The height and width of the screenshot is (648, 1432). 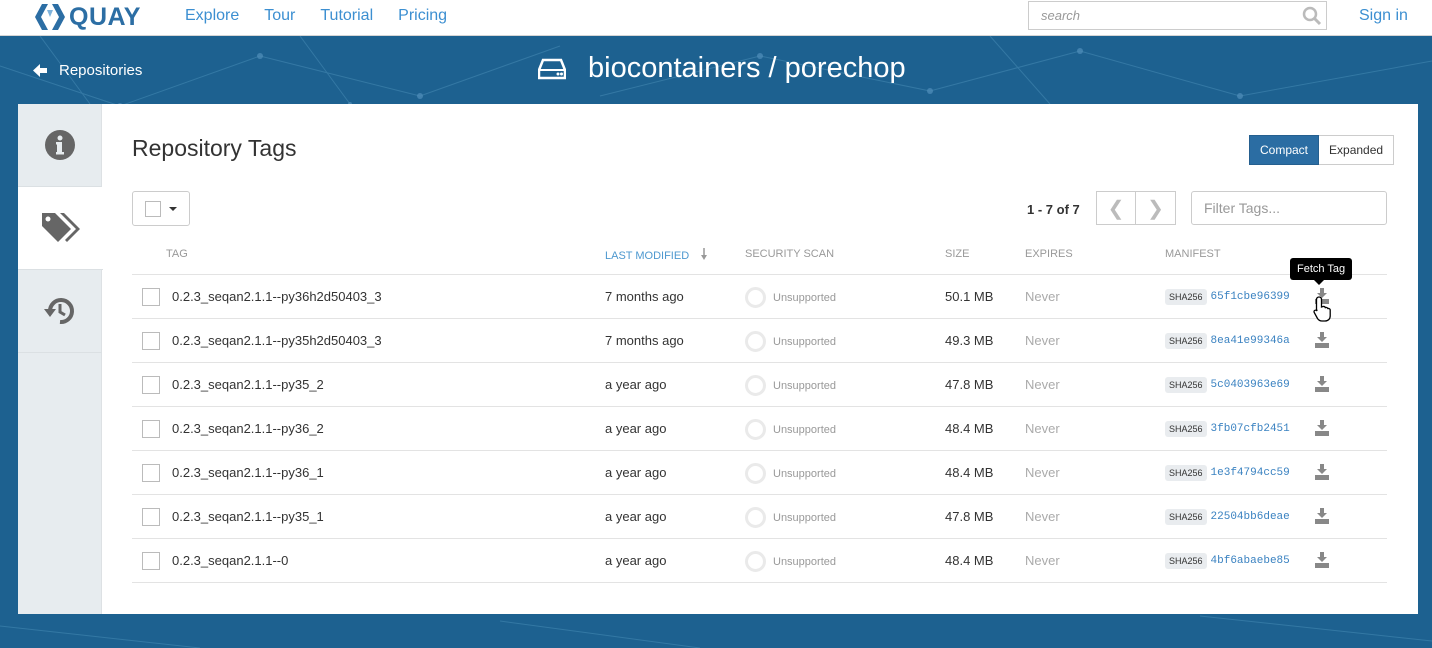 What do you see at coordinates (704, 254) in the screenshot?
I see `sort-down-arrow-icon` at bounding box center [704, 254].